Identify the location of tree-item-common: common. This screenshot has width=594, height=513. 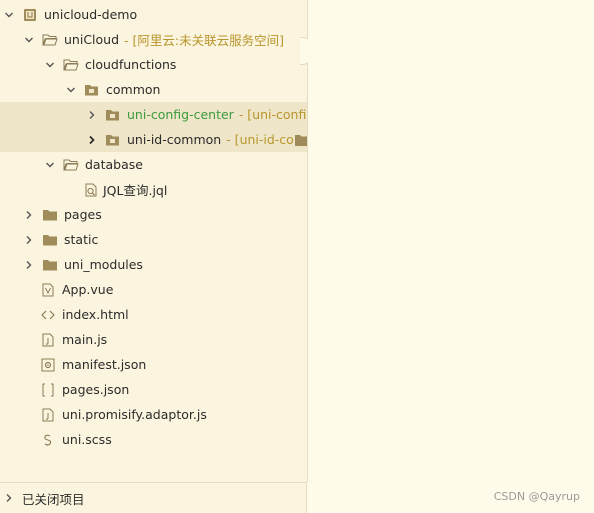
(153, 89).